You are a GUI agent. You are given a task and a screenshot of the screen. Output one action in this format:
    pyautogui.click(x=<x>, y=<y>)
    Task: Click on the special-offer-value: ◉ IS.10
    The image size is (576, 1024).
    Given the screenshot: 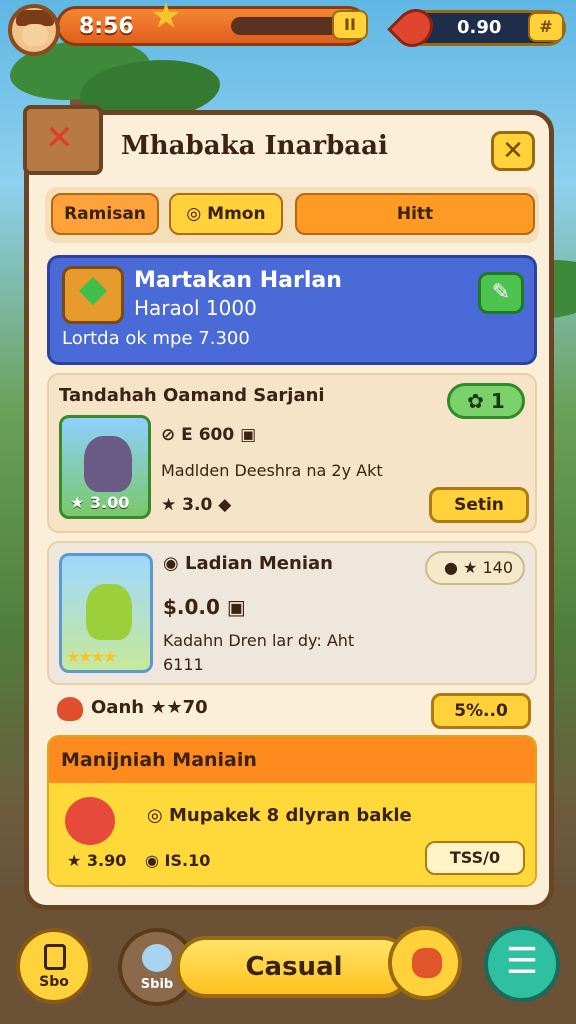 What is the action you would take?
    pyautogui.click(x=178, y=860)
    